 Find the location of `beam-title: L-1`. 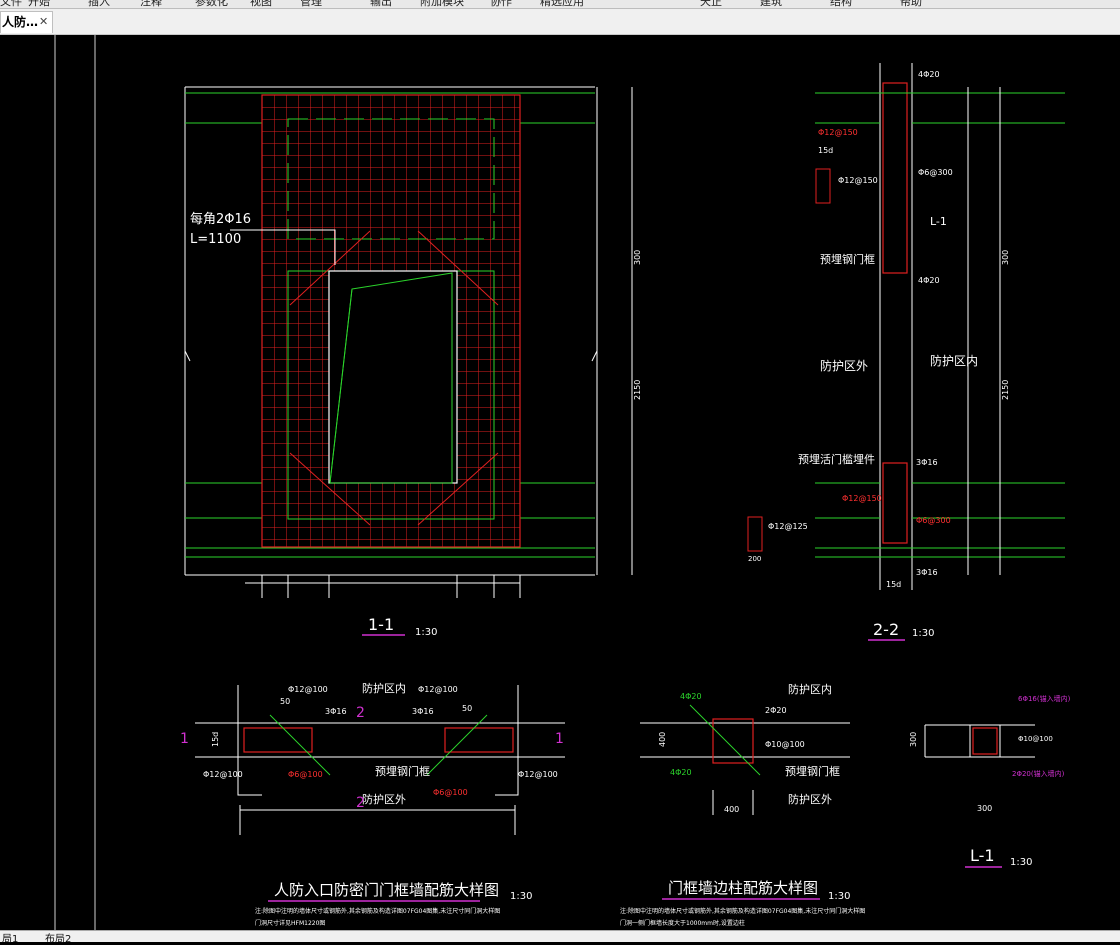

beam-title: L-1 is located at coordinates (982, 855).